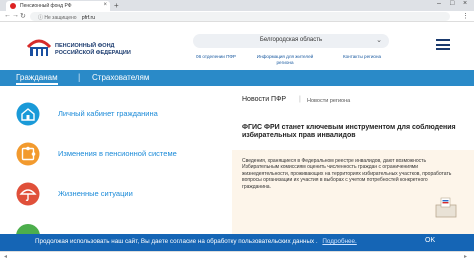  What do you see at coordinates (446, 207) in the screenshot?
I see `ballot-box-icon` at bounding box center [446, 207].